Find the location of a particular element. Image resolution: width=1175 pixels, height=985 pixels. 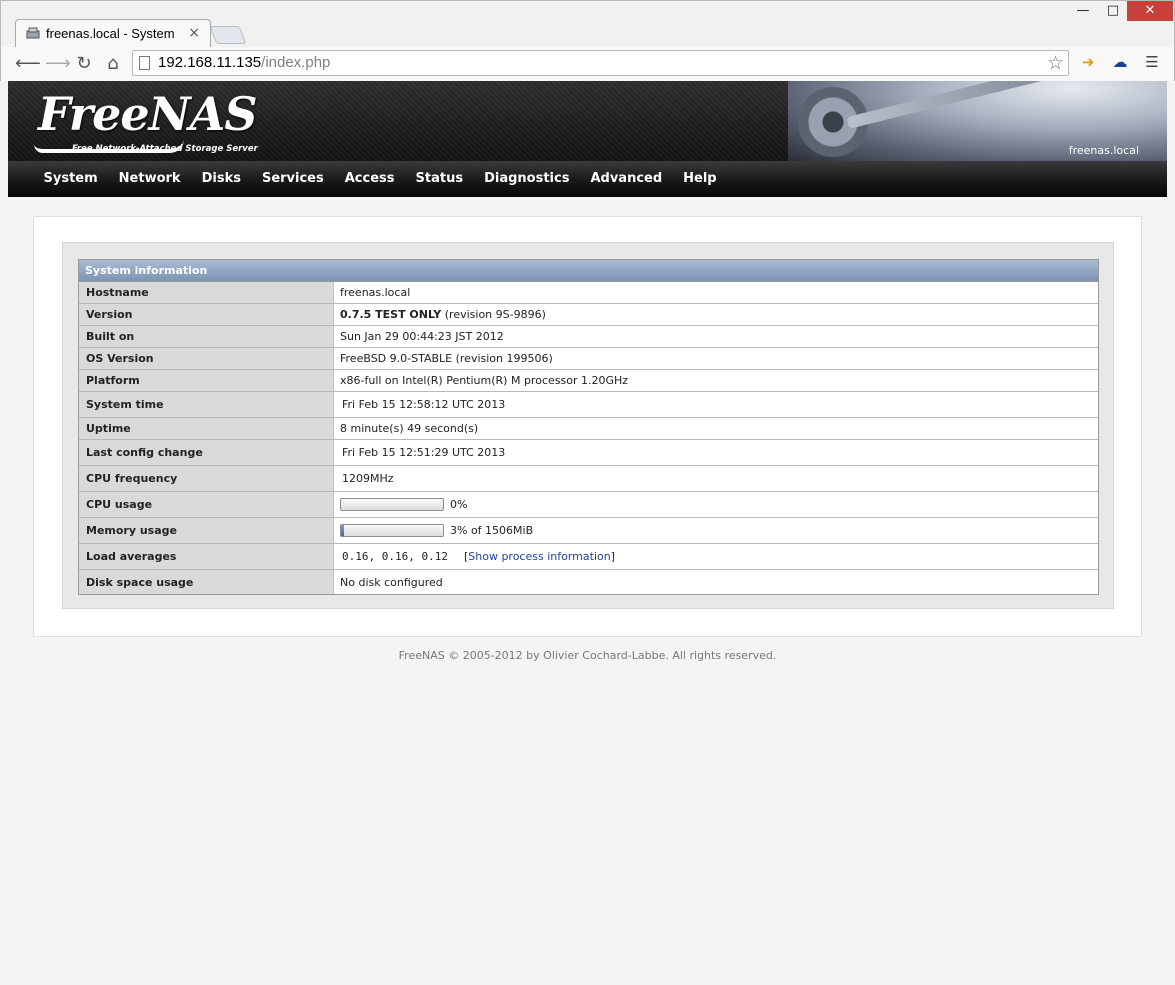

menu-system: System is located at coordinates (70, 179).